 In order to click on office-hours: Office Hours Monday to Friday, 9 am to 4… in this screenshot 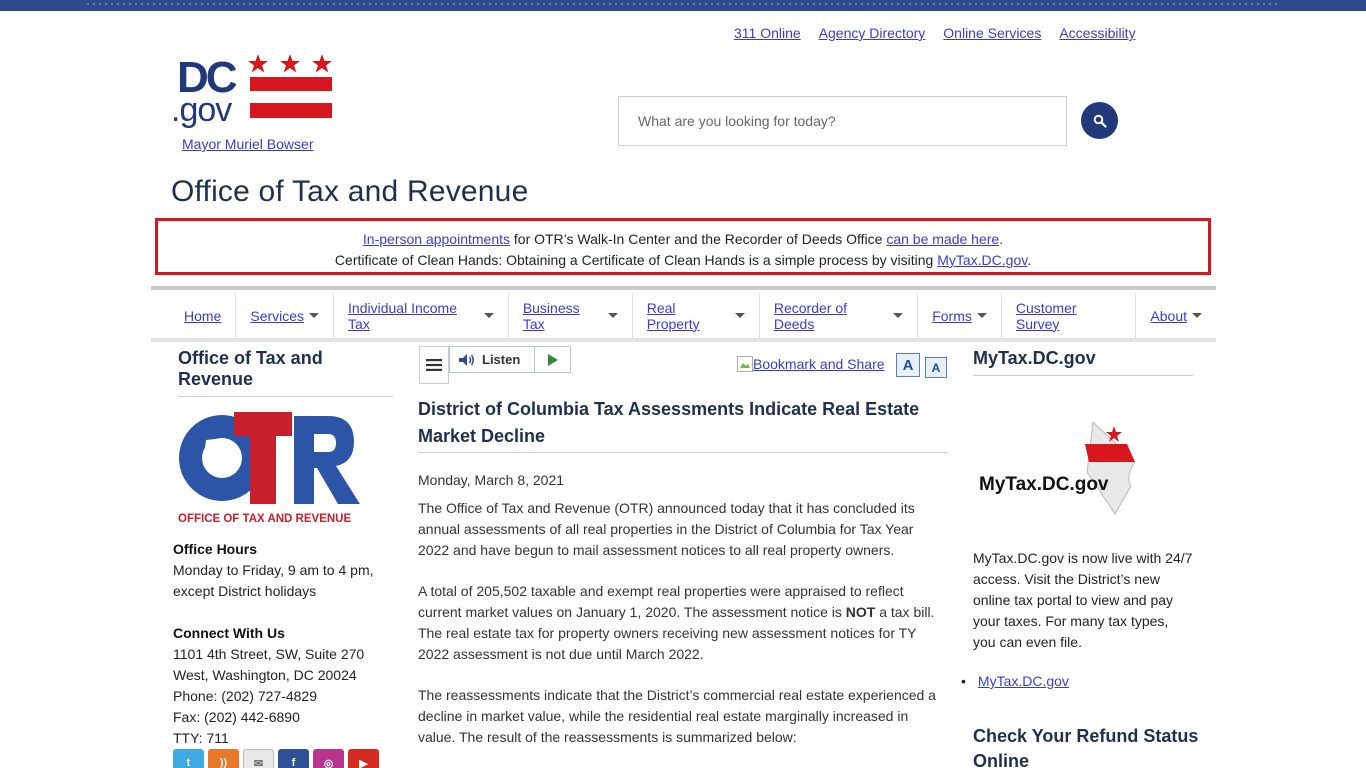, I will do `click(283, 570)`.